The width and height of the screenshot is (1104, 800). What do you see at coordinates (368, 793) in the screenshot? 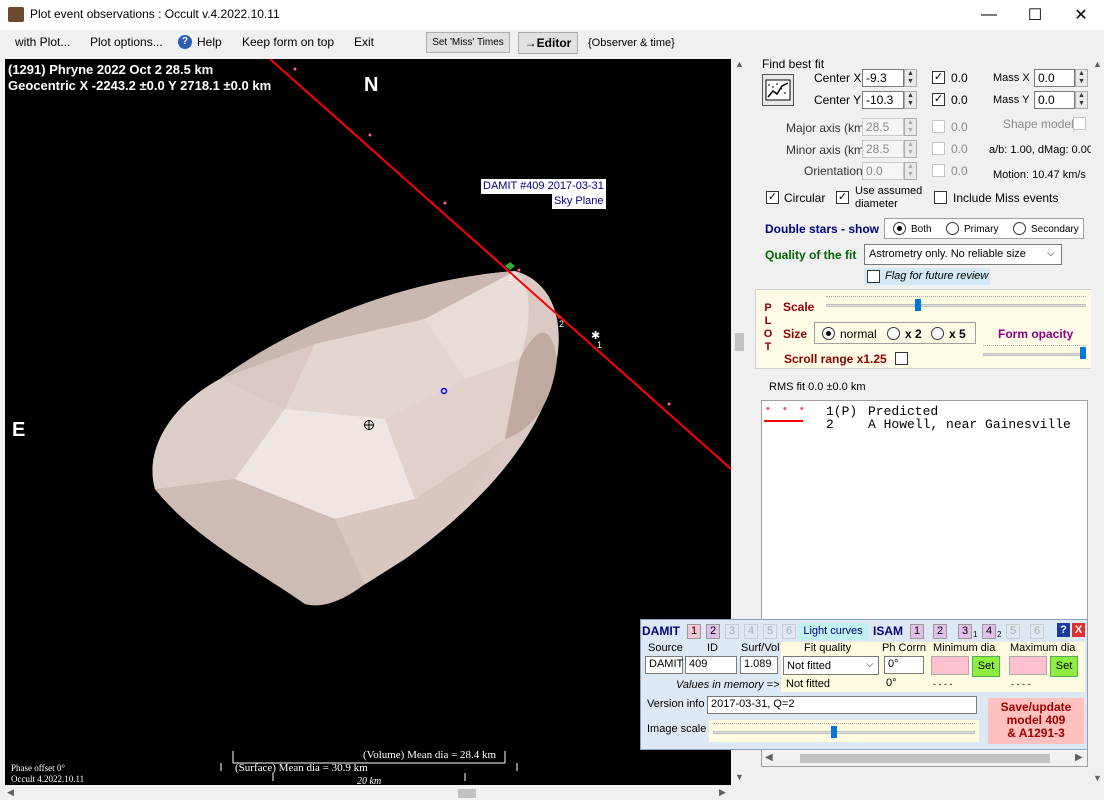
I see `plot-hscrollbar: ◀ ▶` at bounding box center [368, 793].